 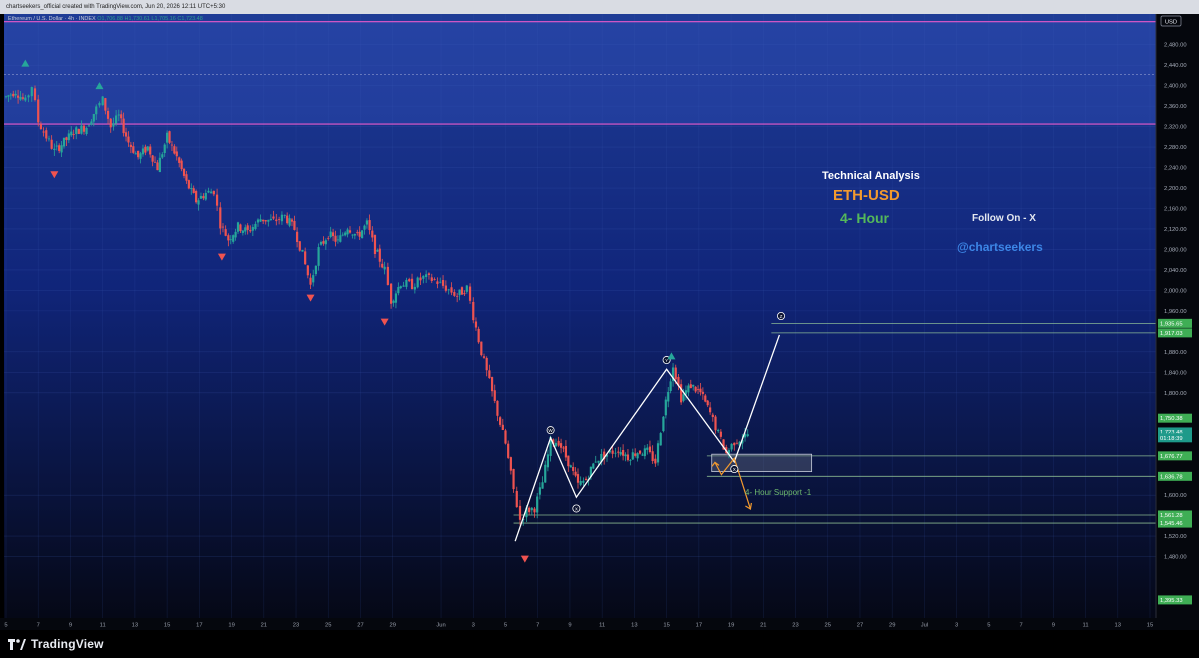 What do you see at coordinates (1020, 626) in the screenshot?
I see `x-tick-label: 7` at bounding box center [1020, 626].